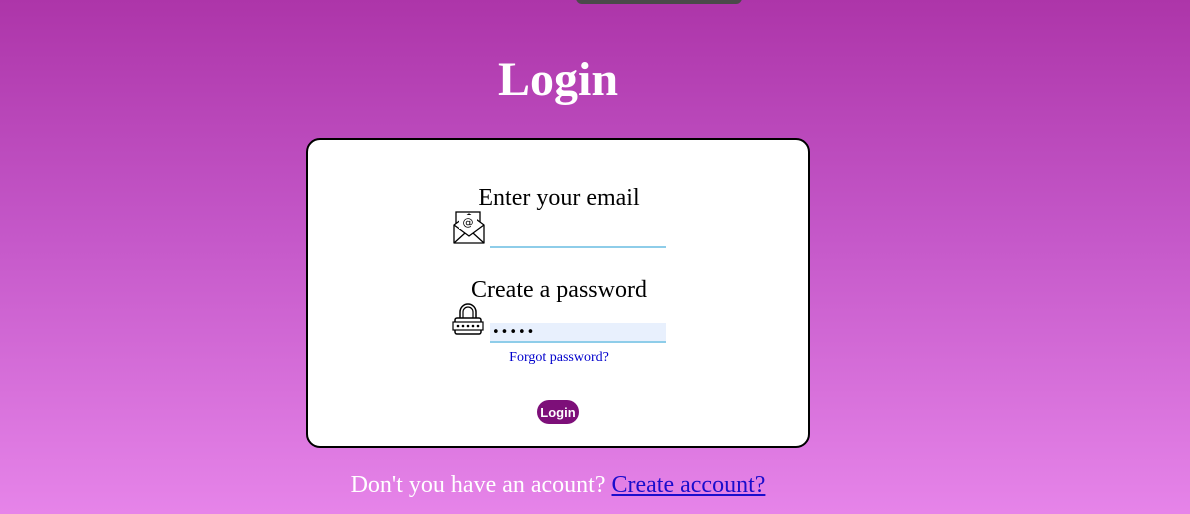 The width and height of the screenshot is (1190, 514). I want to click on envelope-at-icon: @, so click(469, 227).